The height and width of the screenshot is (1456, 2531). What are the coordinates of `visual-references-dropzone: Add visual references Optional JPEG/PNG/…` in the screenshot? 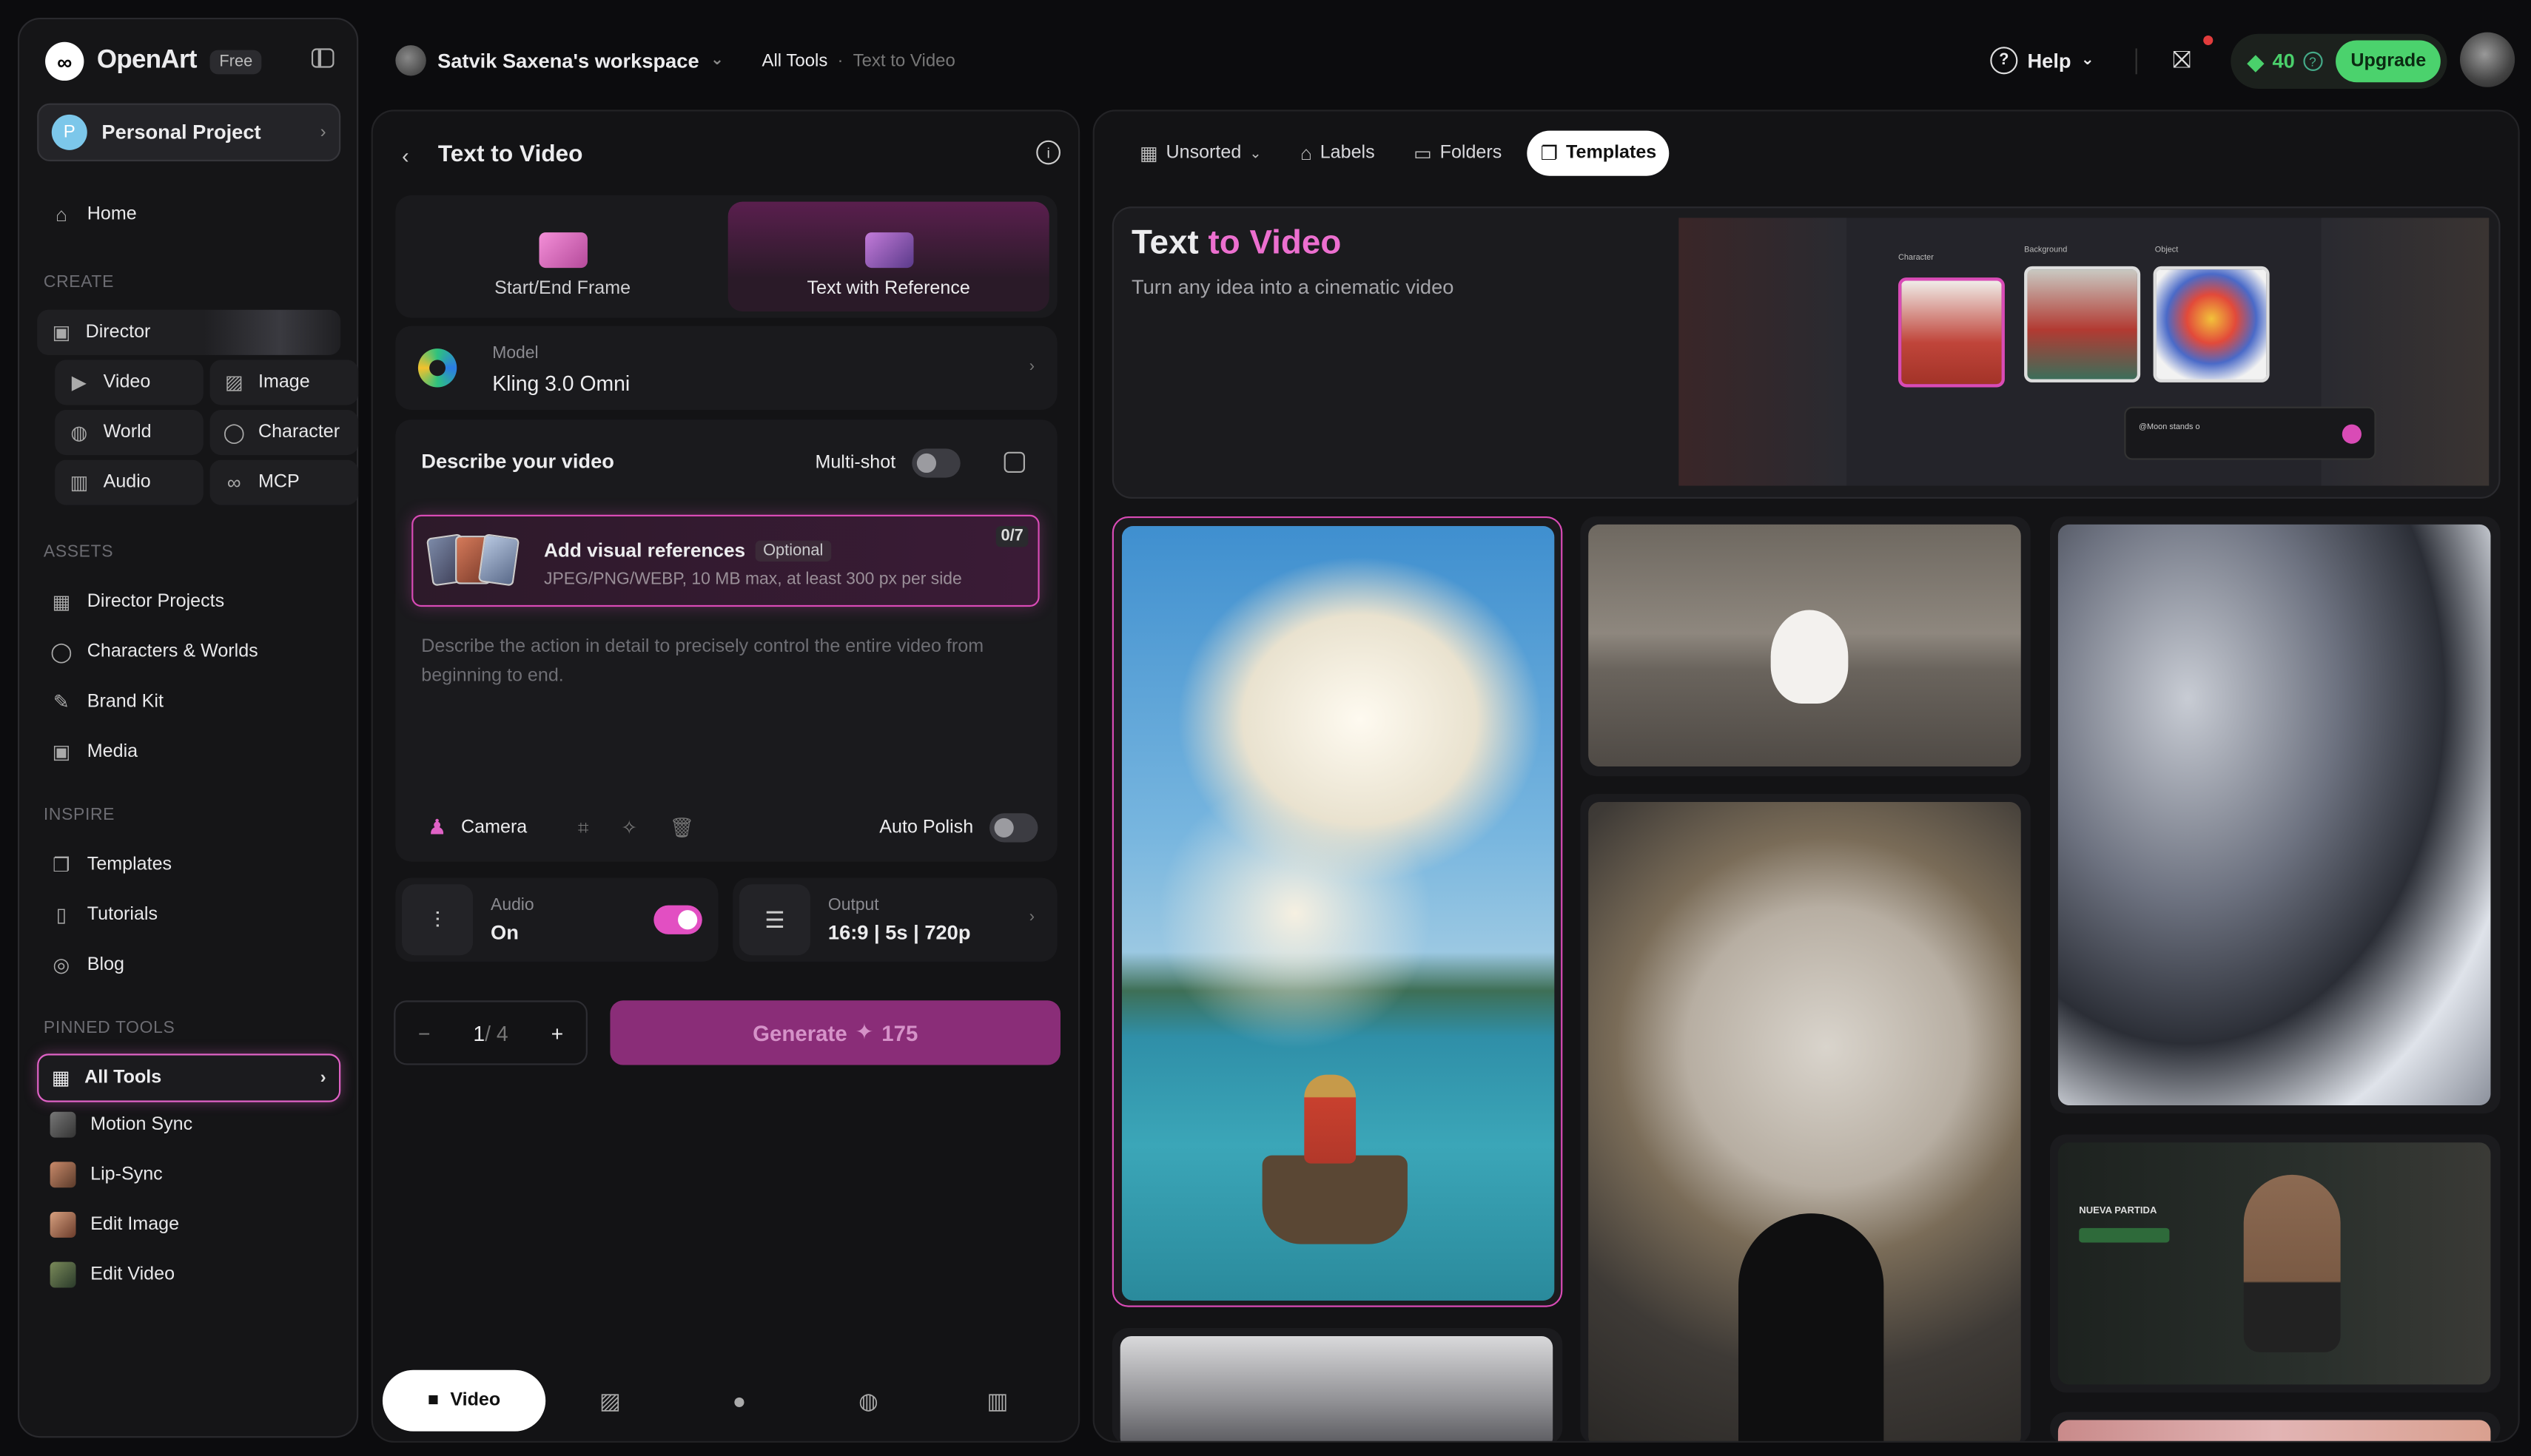 It's located at (725, 560).